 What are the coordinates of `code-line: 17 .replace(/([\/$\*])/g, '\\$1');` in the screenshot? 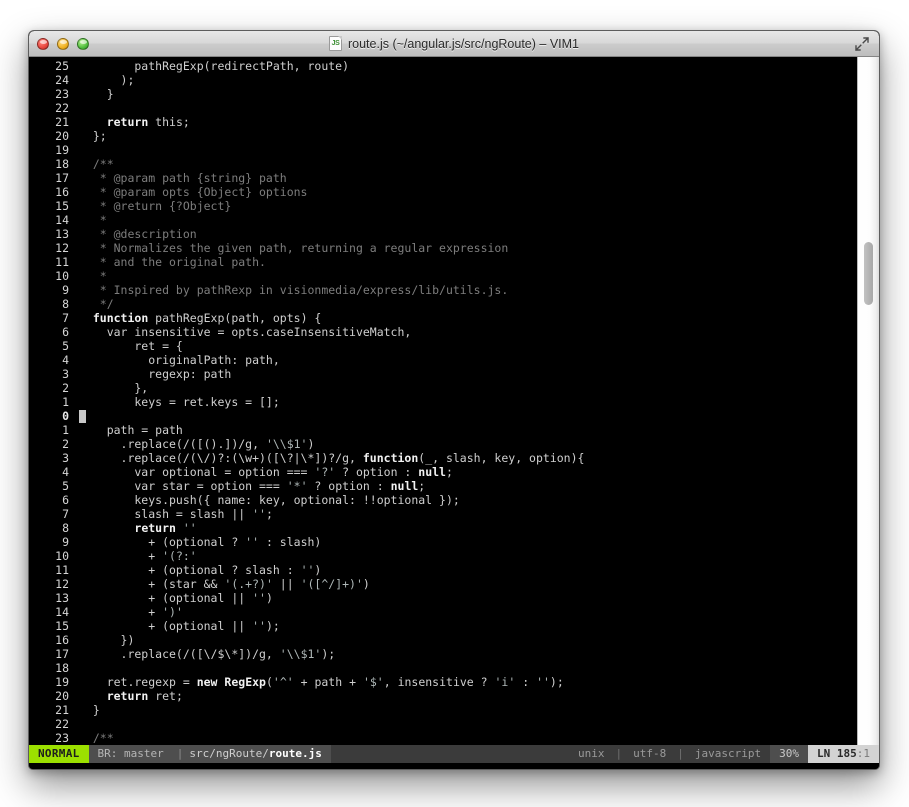 It's located at (443, 654).